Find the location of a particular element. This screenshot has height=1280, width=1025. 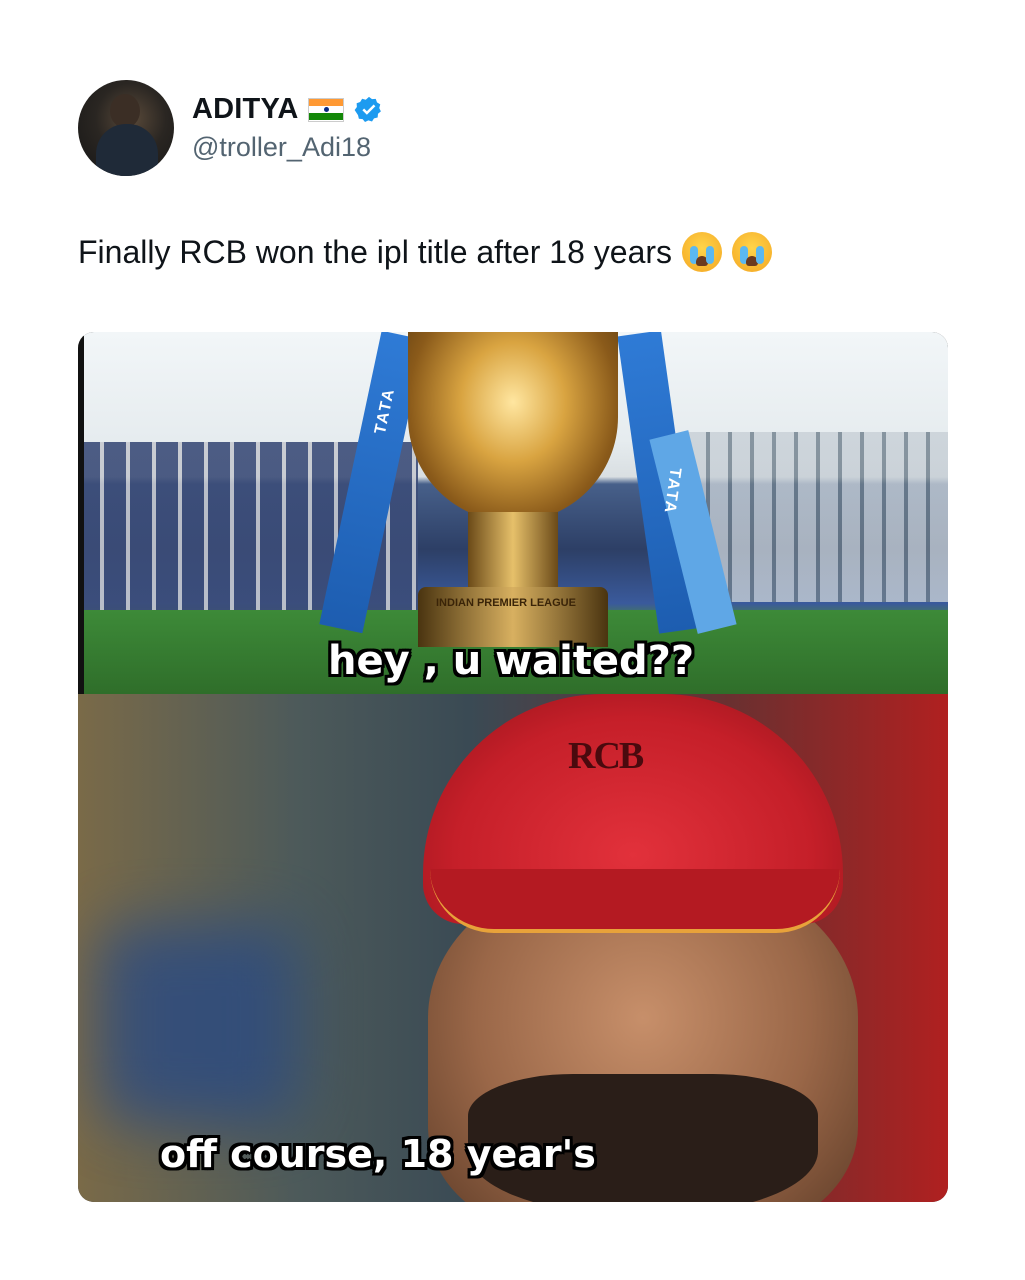

meme-bottom-caption: off course, 18 year's is located at coordinates (378, 1154).